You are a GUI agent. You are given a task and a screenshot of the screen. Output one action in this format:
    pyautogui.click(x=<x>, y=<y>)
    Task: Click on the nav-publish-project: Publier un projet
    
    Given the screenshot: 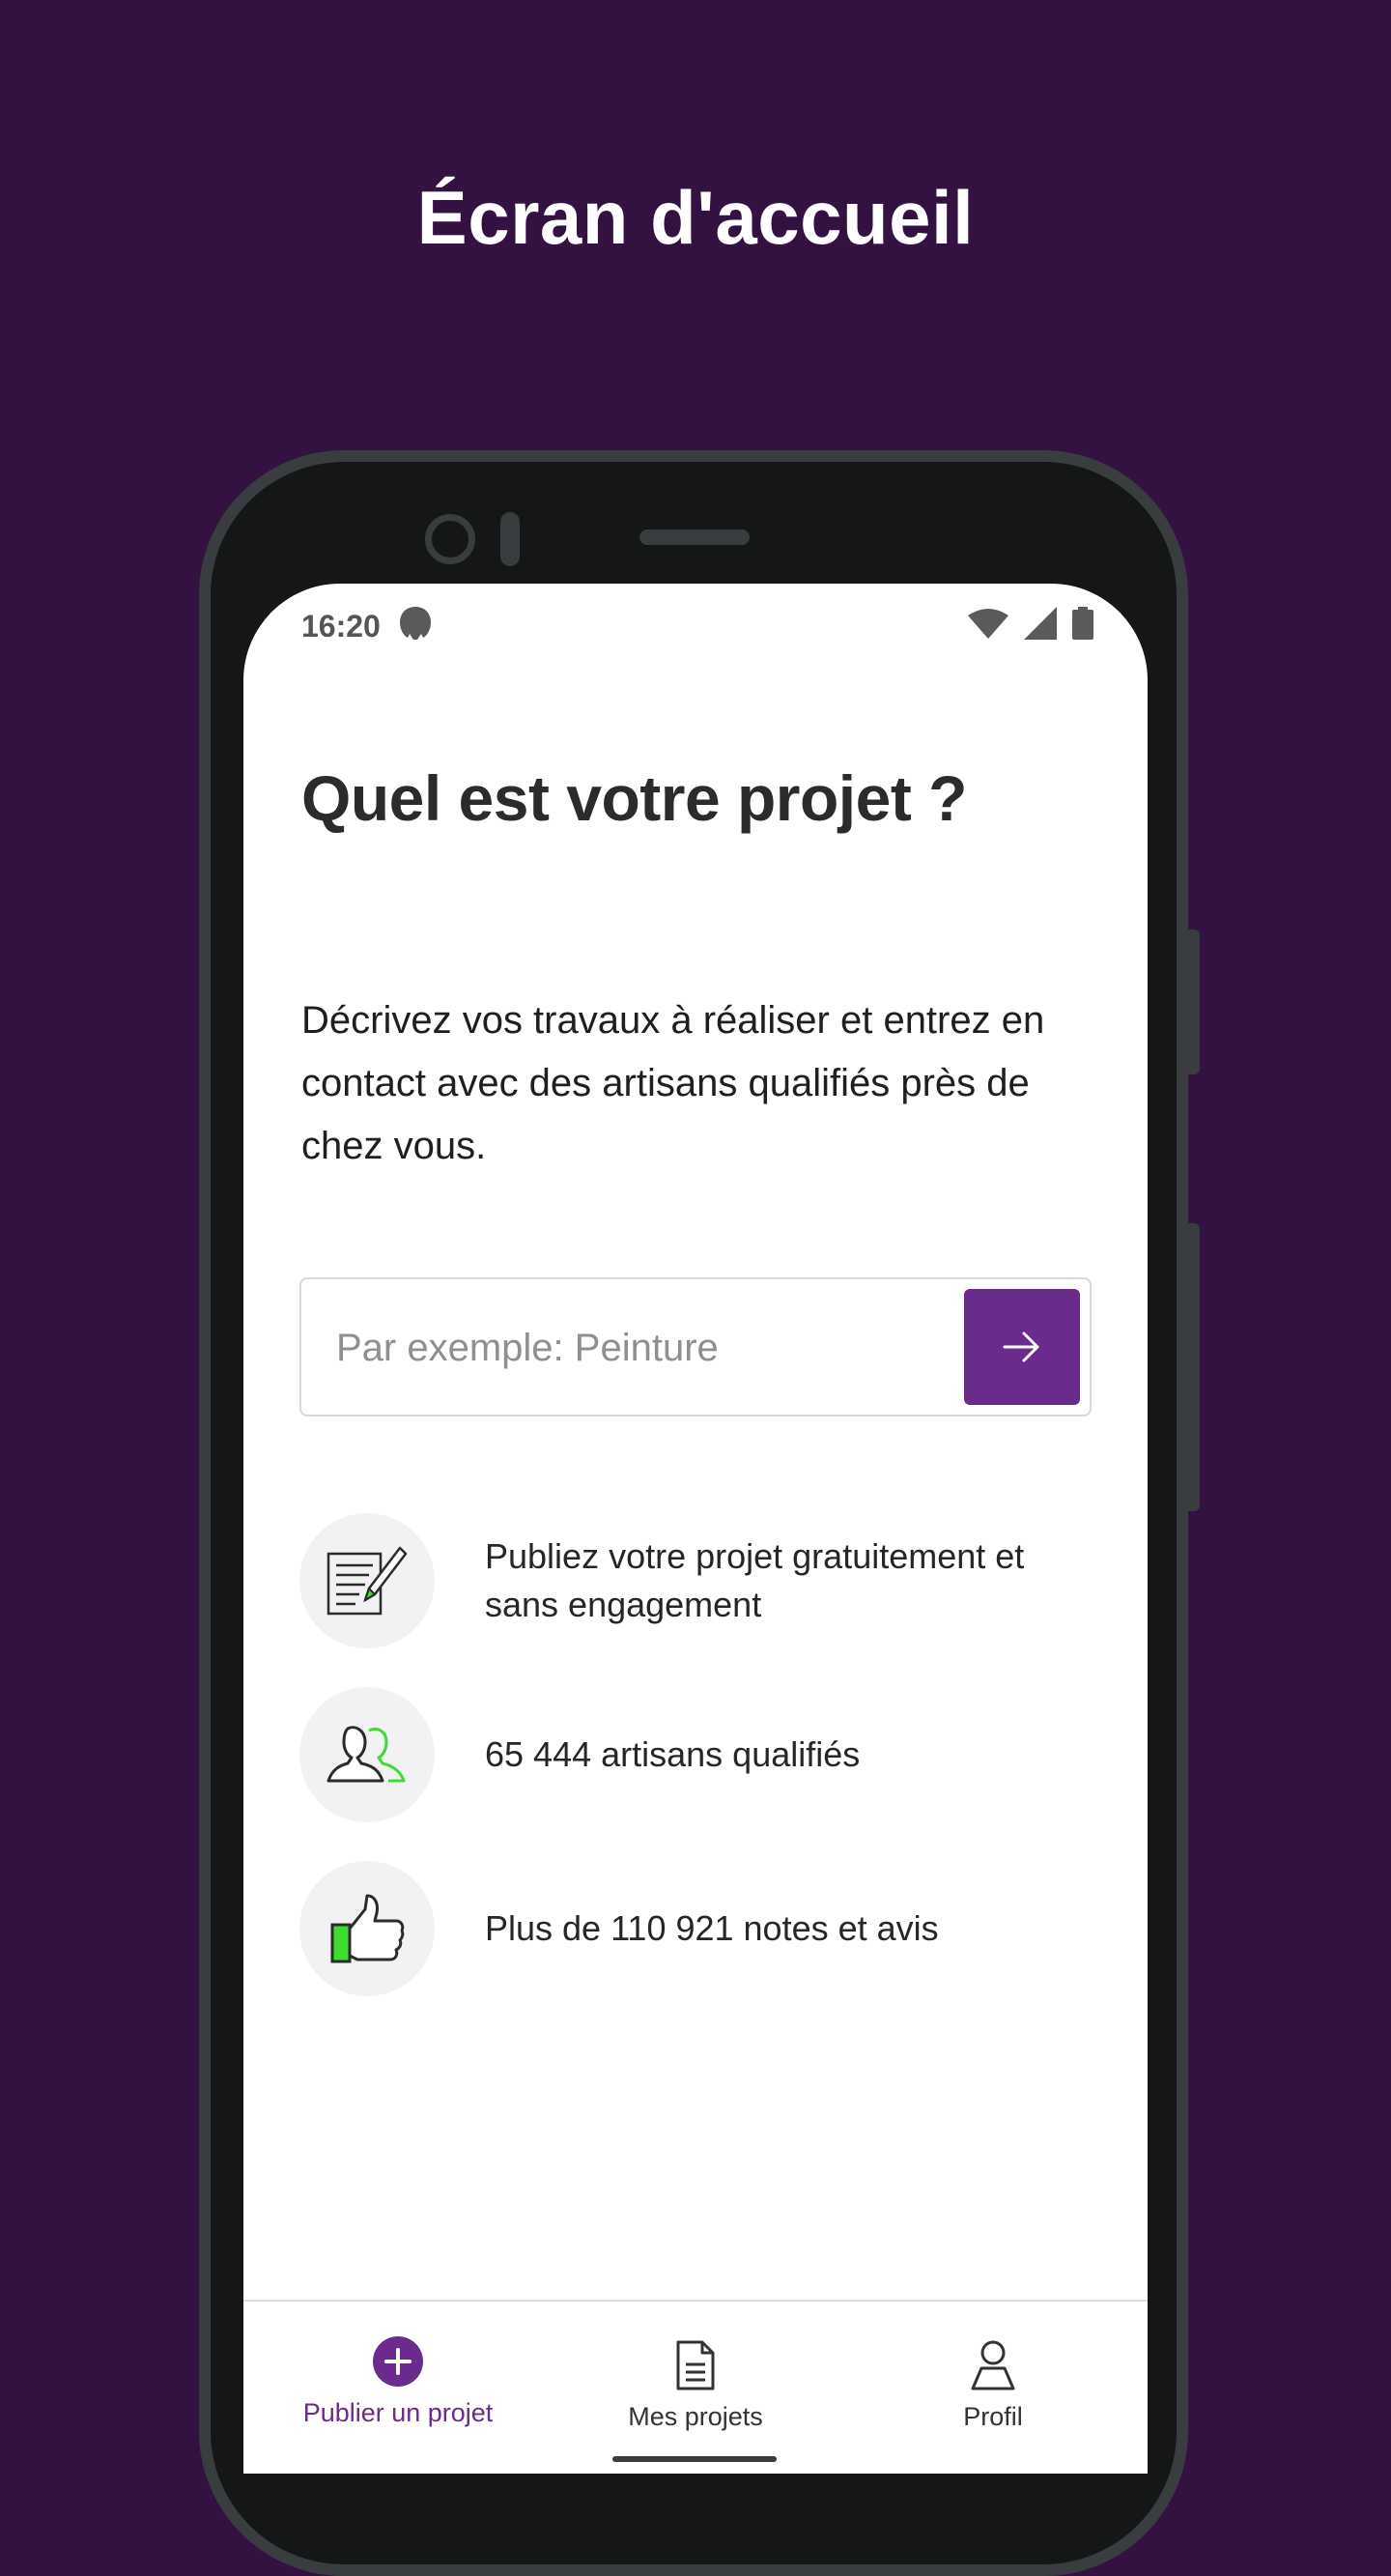 What is the action you would take?
    pyautogui.click(x=398, y=2381)
    